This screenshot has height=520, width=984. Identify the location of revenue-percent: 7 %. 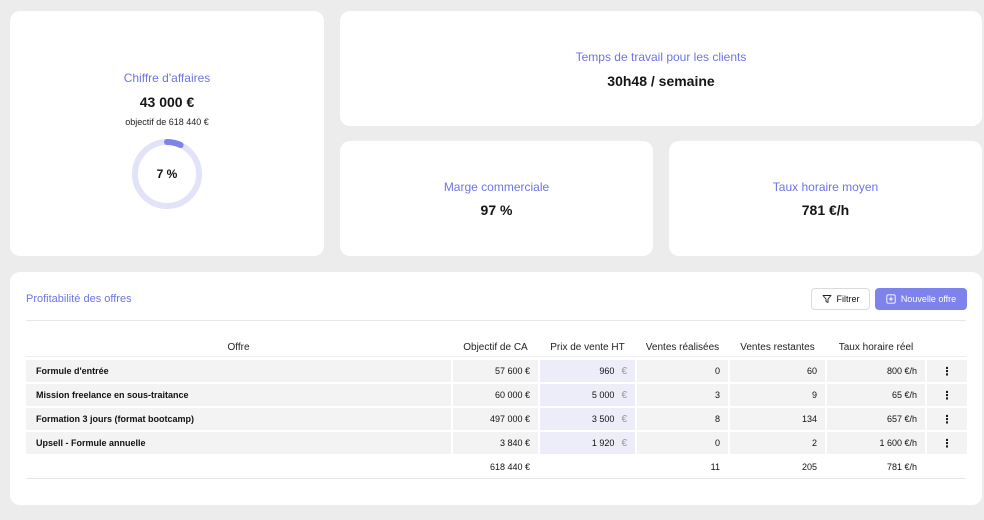
(167, 174).